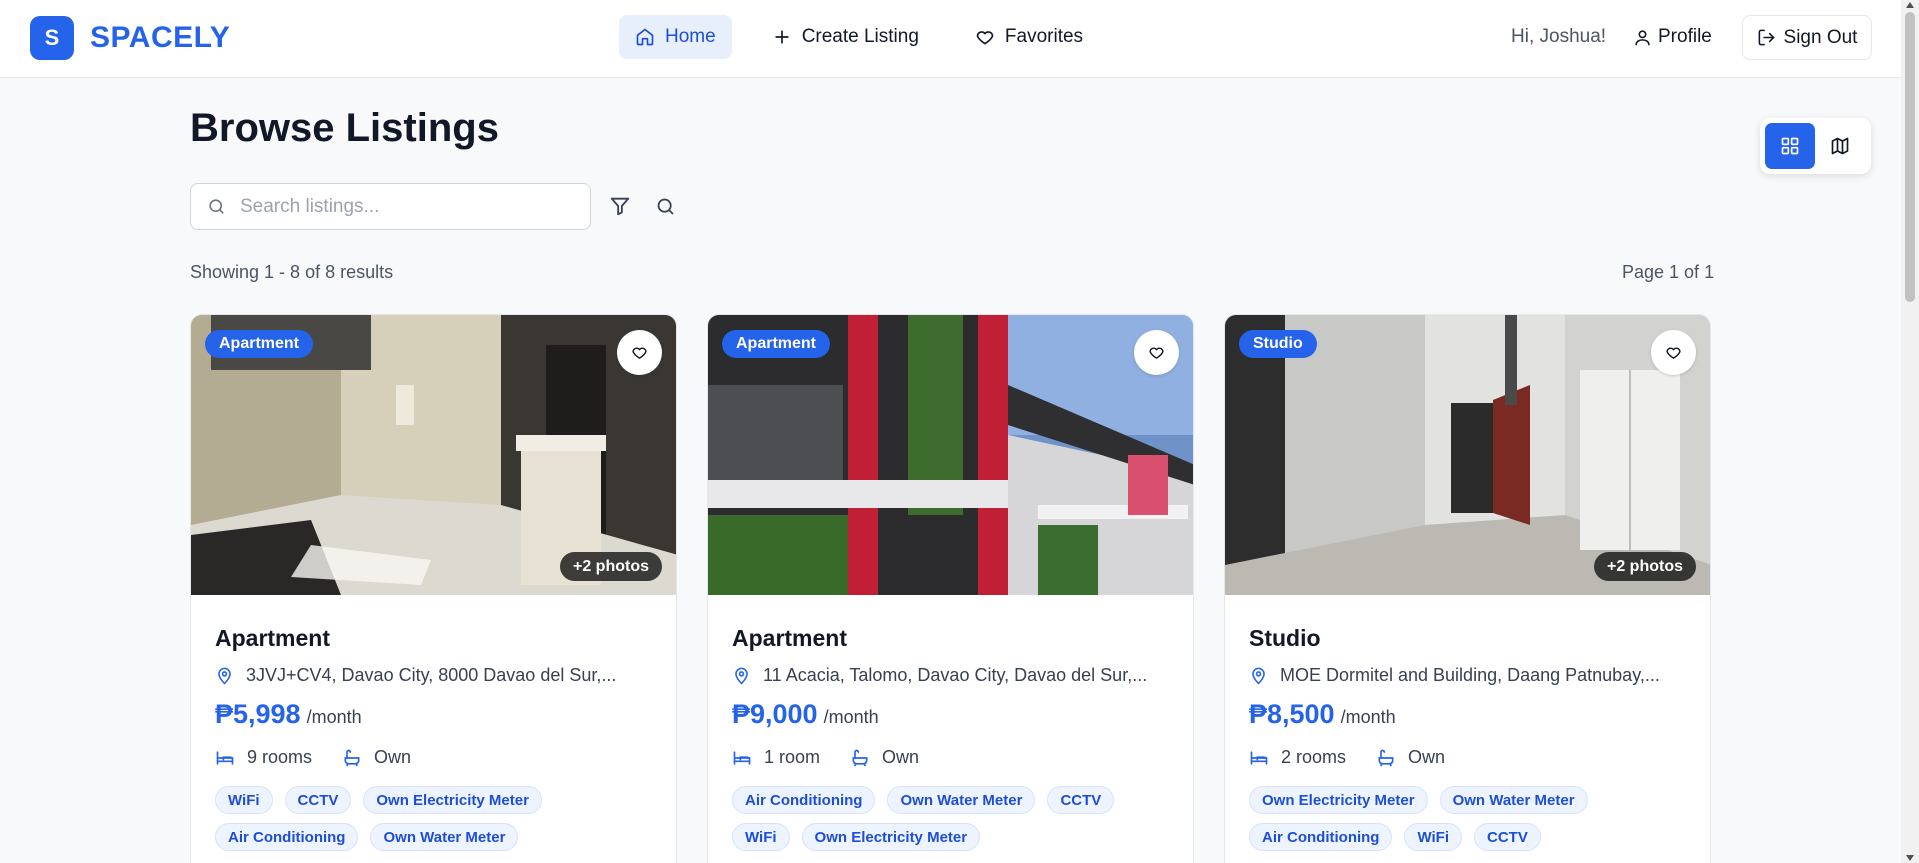 The width and height of the screenshot is (1919, 863). What do you see at coordinates (344, 128) in the screenshot?
I see `page-title: Browse Listings` at bounding box center [344, 128].